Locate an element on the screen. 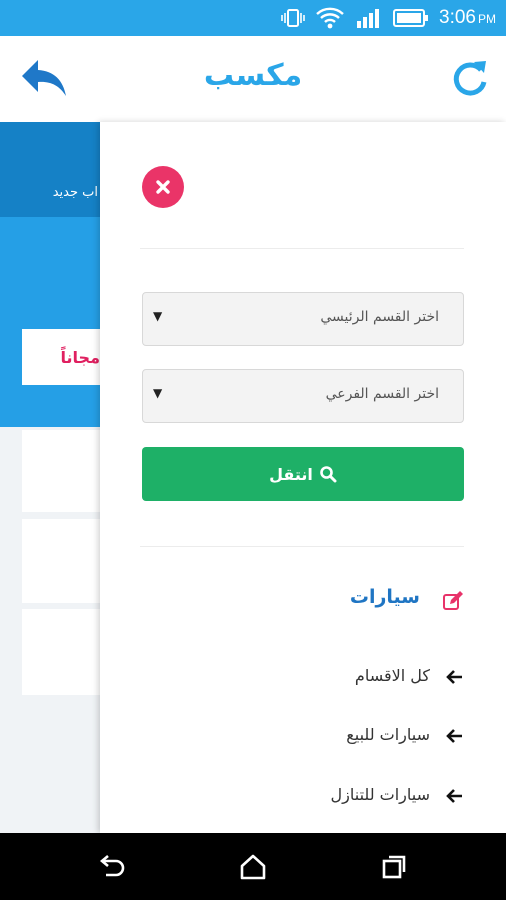 Image resolution: width=506 pixels, height=900 pixels. search-icon is located at coordinates (328, 474).